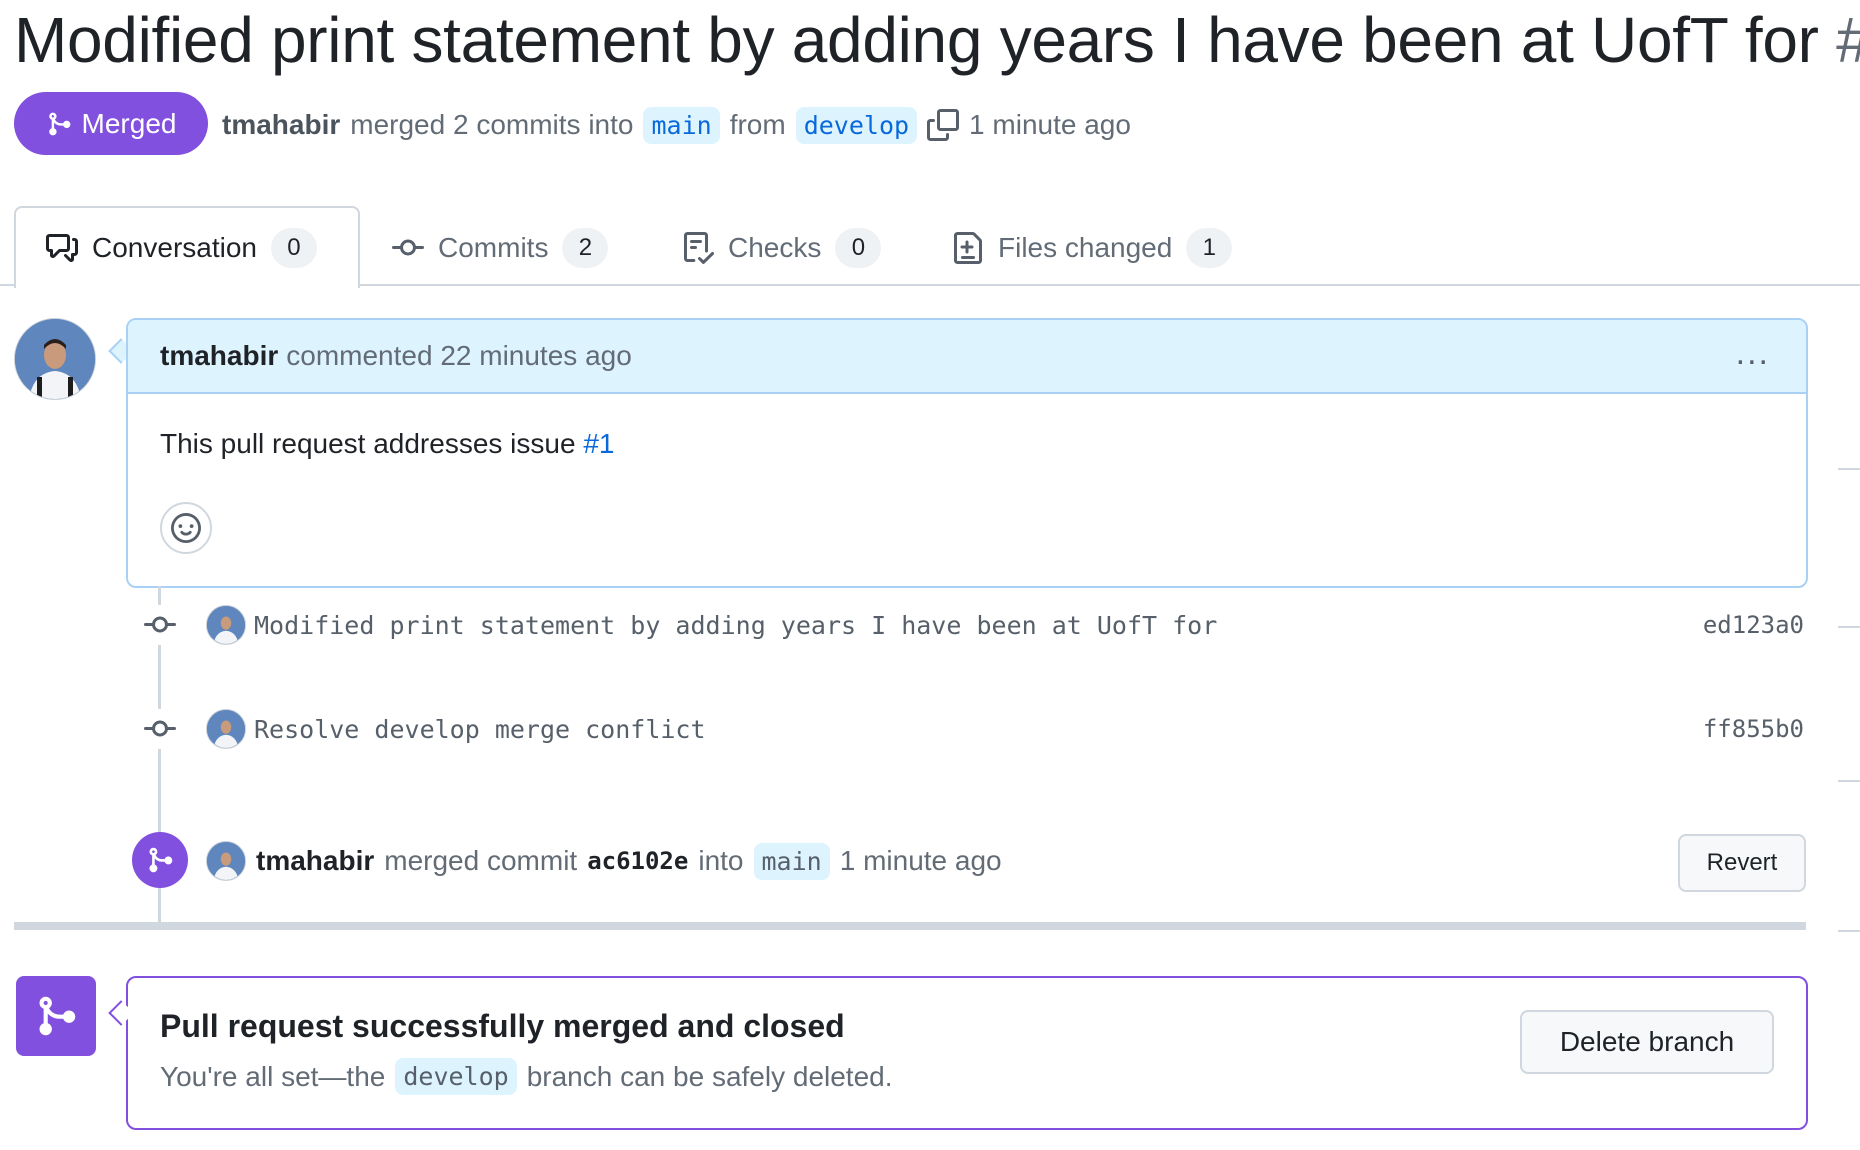 The width and height of the screenshot is (1860, 1150). Describe the element at coordinates (1742, 863) in the screenshot. I see `revert-button: Revert` at that location.